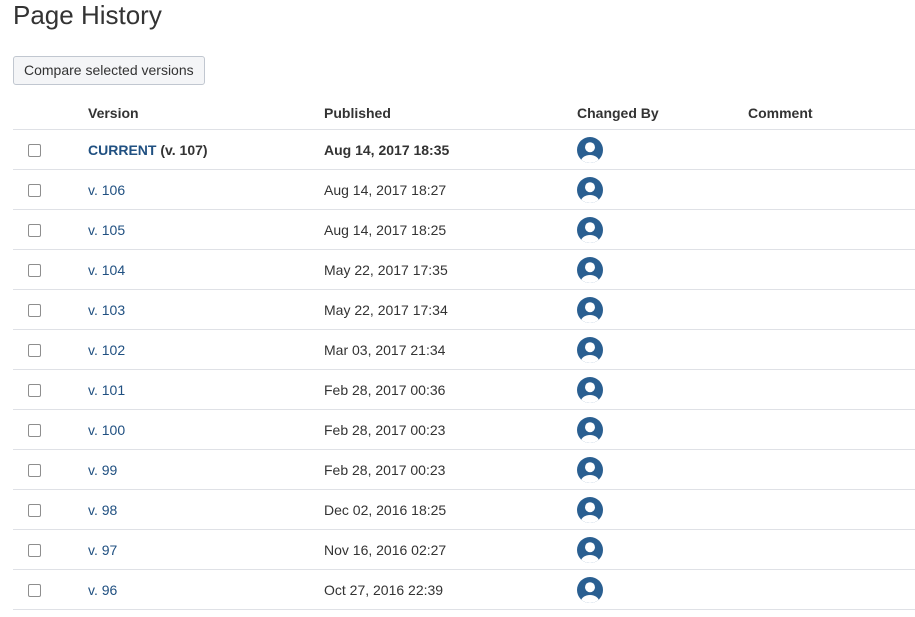 The width and height of the screenshot is (915, 617). Describe the element at coordinates (106, 390) in the screenshot. I see `version-link: v. 101` at that location.